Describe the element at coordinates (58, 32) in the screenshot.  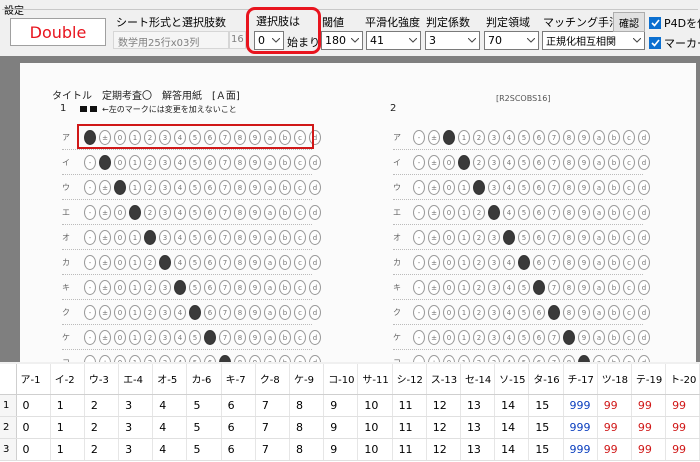
I see `mode-button: Double` at that location.